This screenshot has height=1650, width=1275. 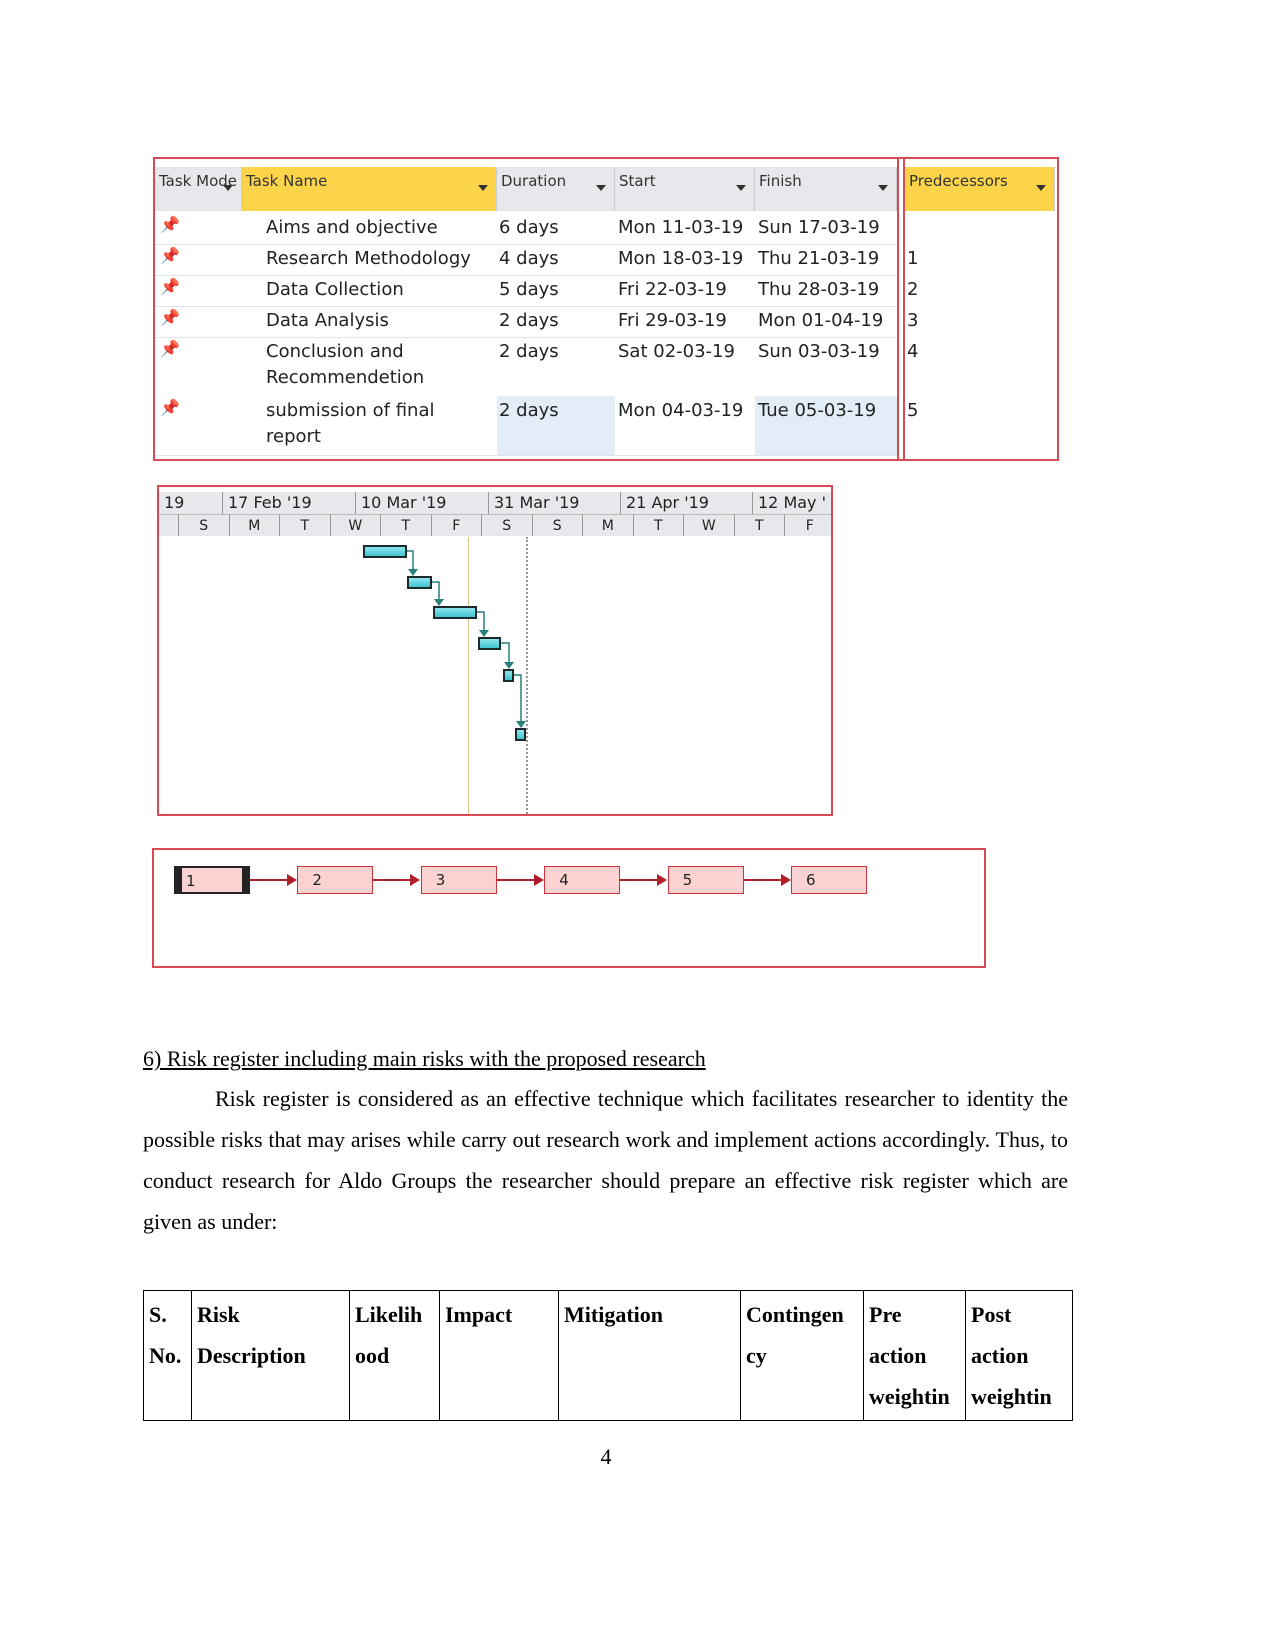 I want to click on risk-header-cell: S. No., so click(x=167, y=1355).